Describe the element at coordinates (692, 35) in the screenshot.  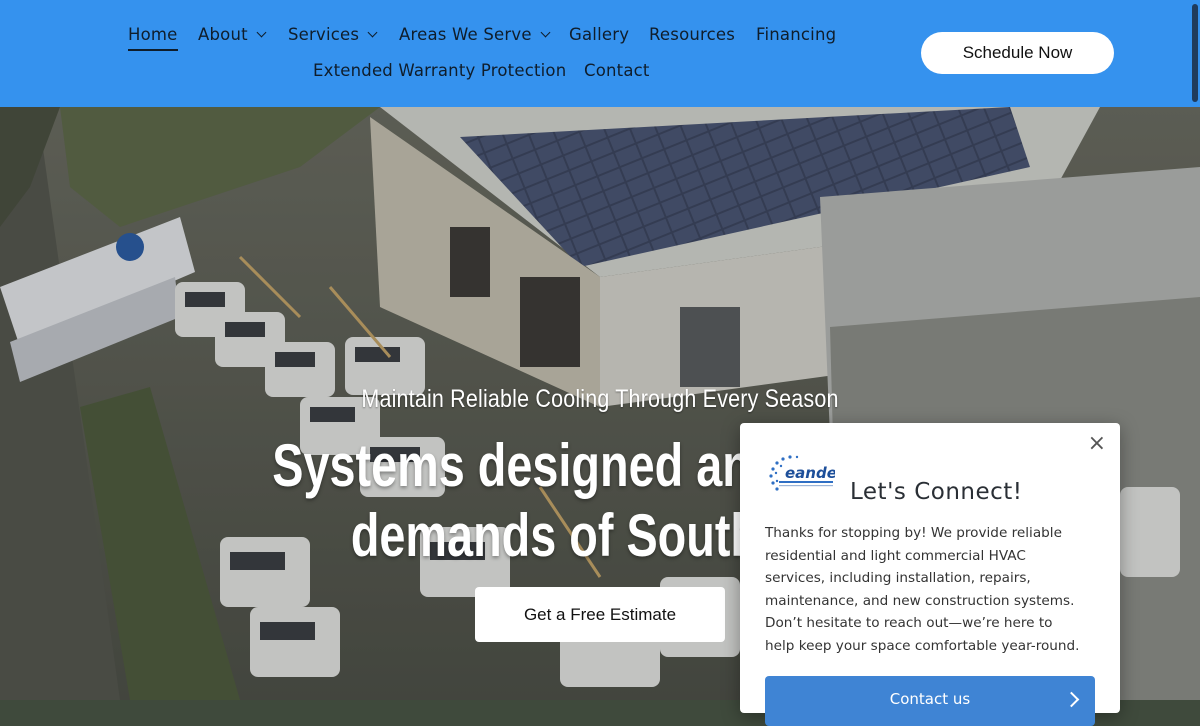
I see `nav-resources: Resources` at that location.